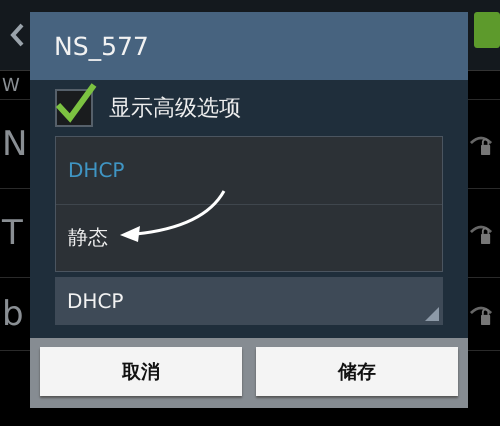 Image resolution: width=500 pixels, height=426 pixels. Describe the element at coordinates (17, 35) in the screenshot. I see `back-icon` at that location.